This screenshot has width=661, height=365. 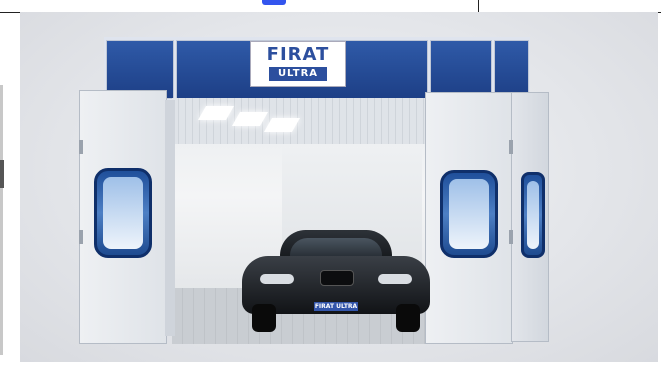 What do you see at coordinates (274, 2) in the screenshot?
I see `link-fragment` at bounding box center [274, 2].